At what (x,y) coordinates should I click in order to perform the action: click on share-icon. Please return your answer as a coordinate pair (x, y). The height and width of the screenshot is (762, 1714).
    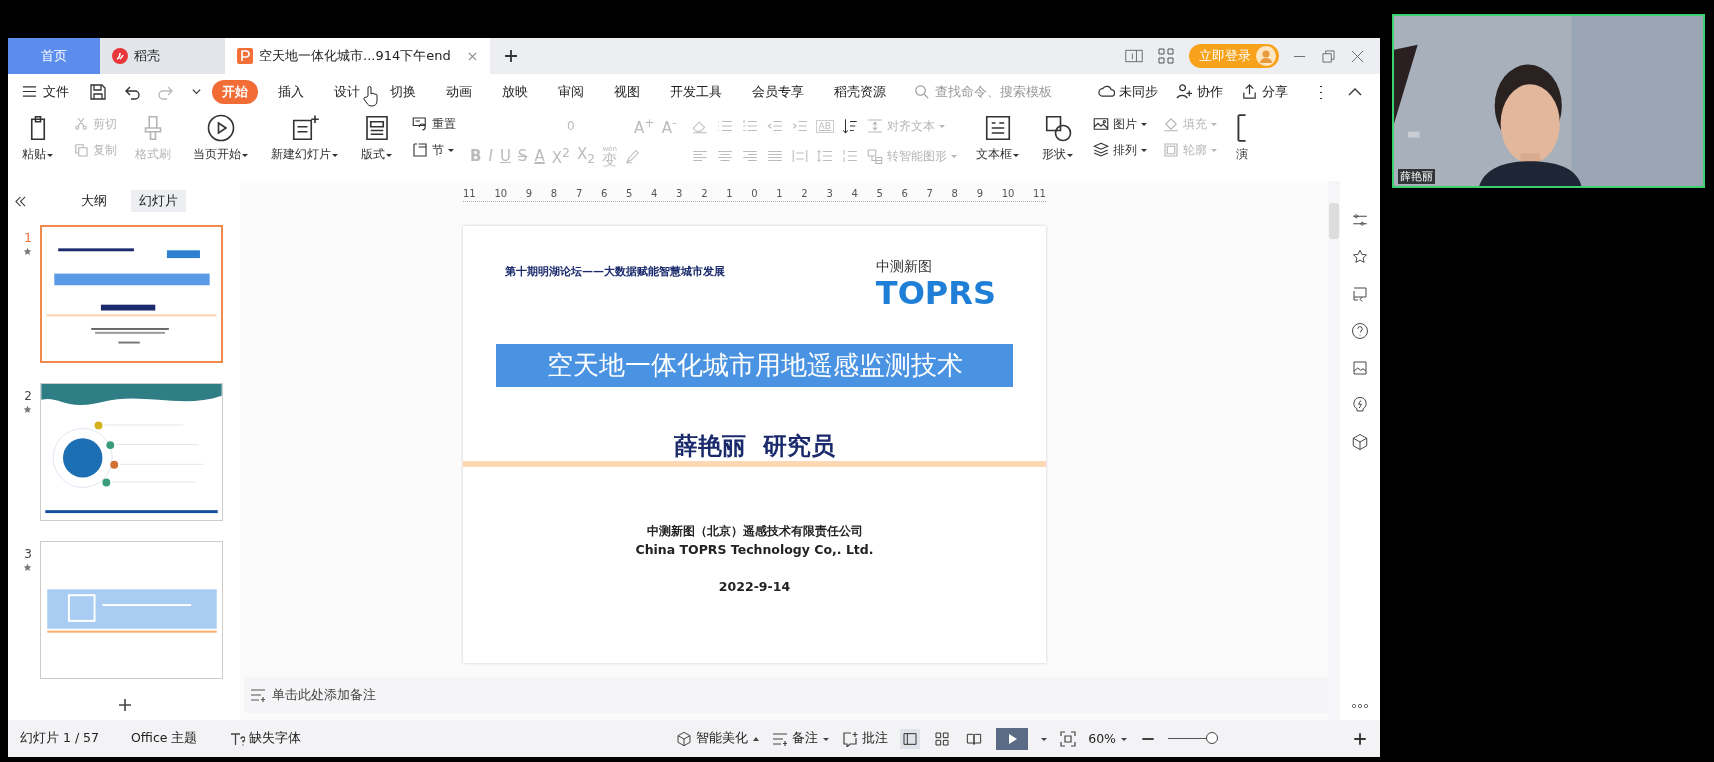
    Looking at the image, I should click on (1249, 91).